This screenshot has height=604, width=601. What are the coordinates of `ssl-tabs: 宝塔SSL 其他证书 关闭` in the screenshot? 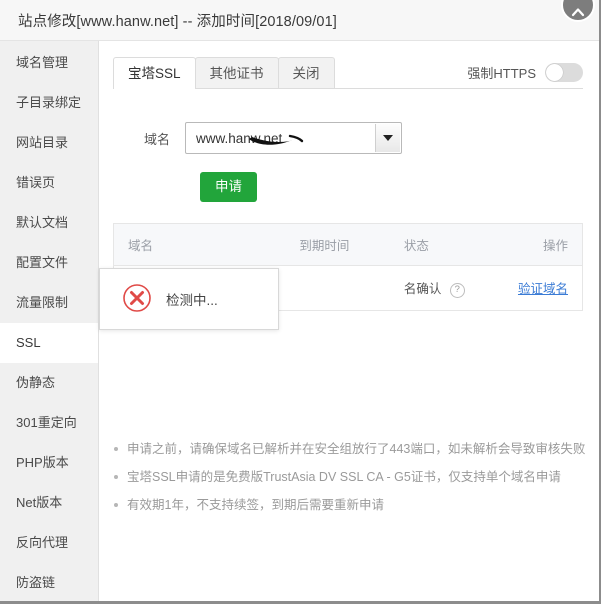 It's located at (224, 73).